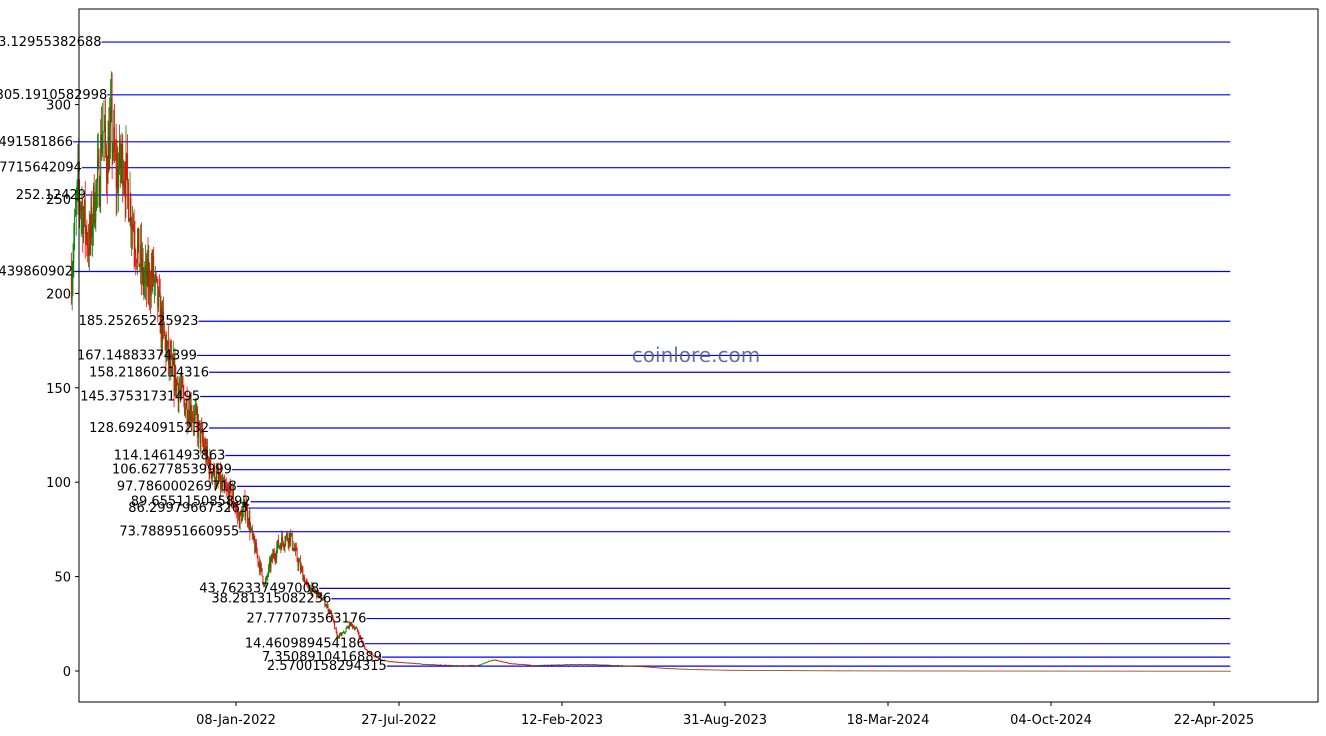 The width and height of the screenshot is (1326, 736). What do you see at coordinates (696, 355) in the screenshot?
I see `watermark: coinlore.com` at bounding box center [696, 355].